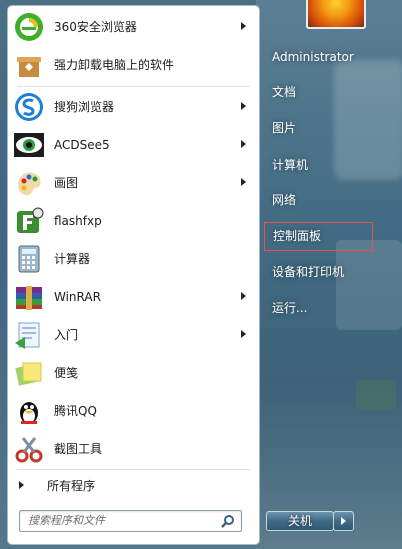 The image size is (402, 549). I want to click on program-360-browser: 360安全浏览器, so click(133, 26).